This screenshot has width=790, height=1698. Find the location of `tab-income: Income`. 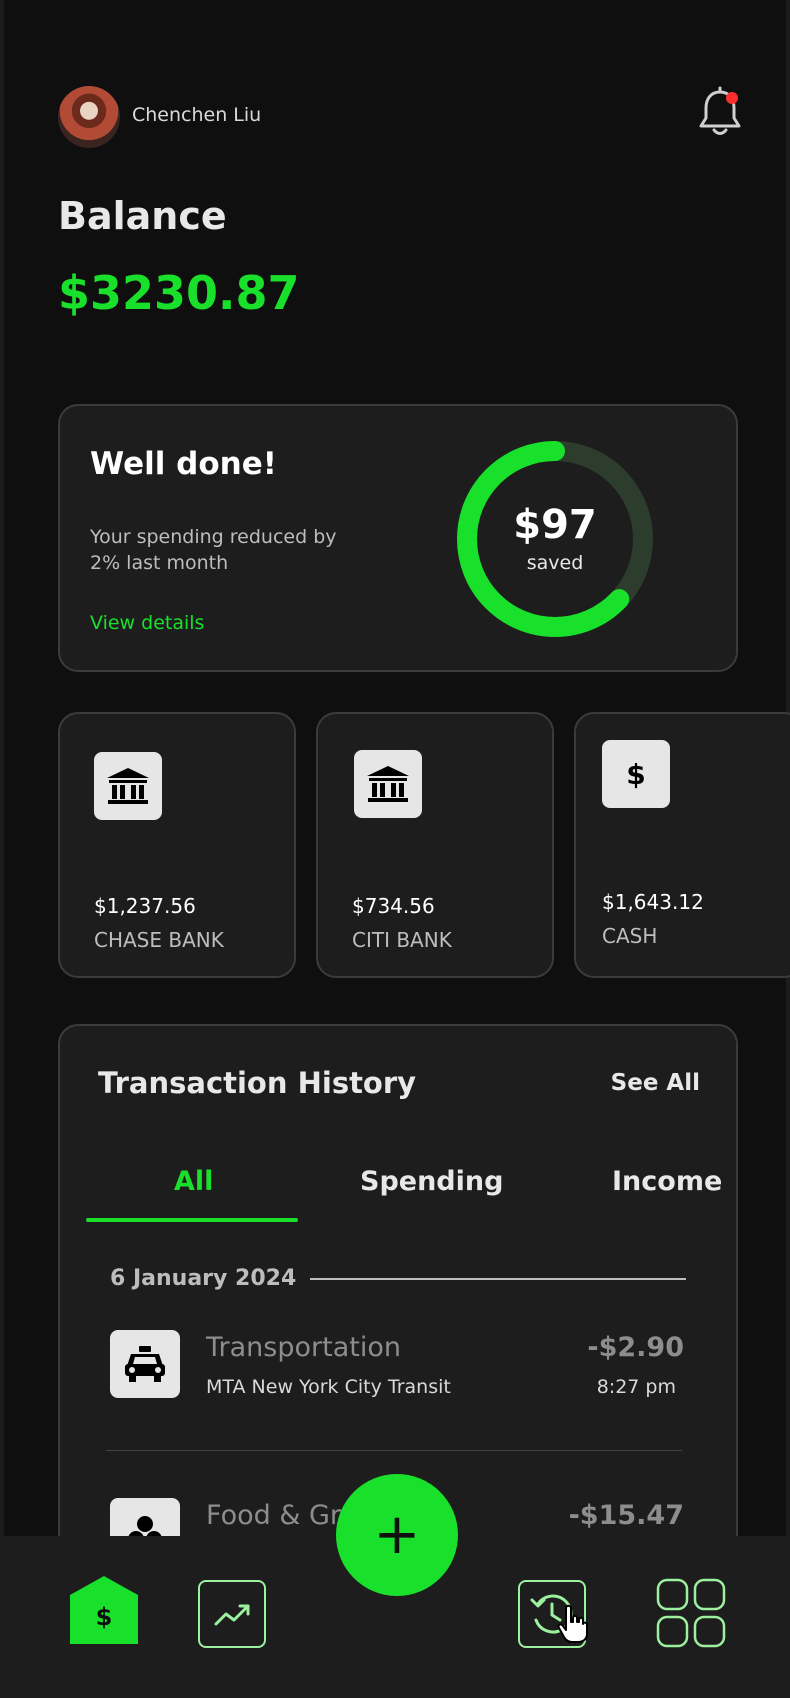

tab-income: Income is located at coordinates (667, 1181).